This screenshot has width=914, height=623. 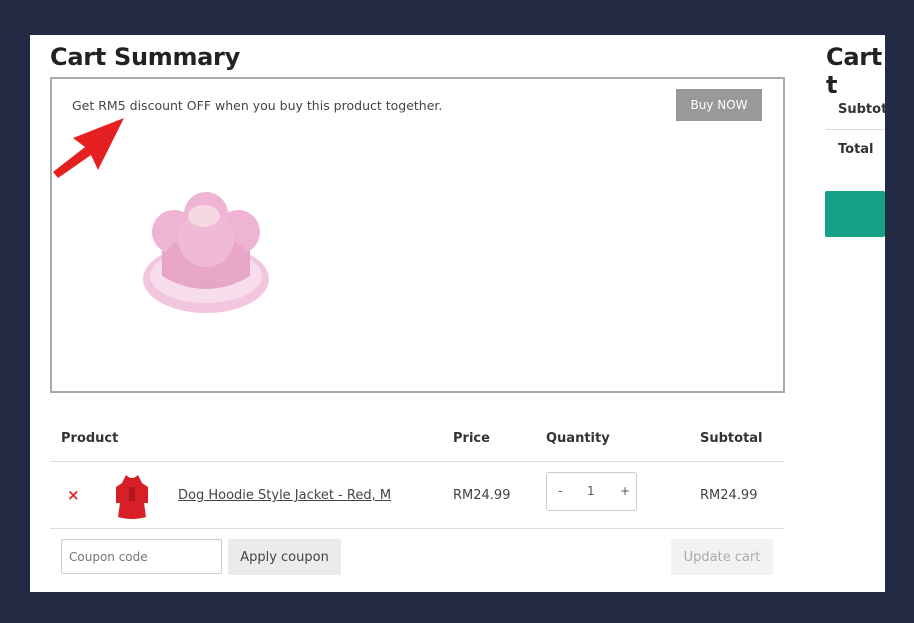 I want to click on item-price: RM24.99, so click(x=482, y=495).